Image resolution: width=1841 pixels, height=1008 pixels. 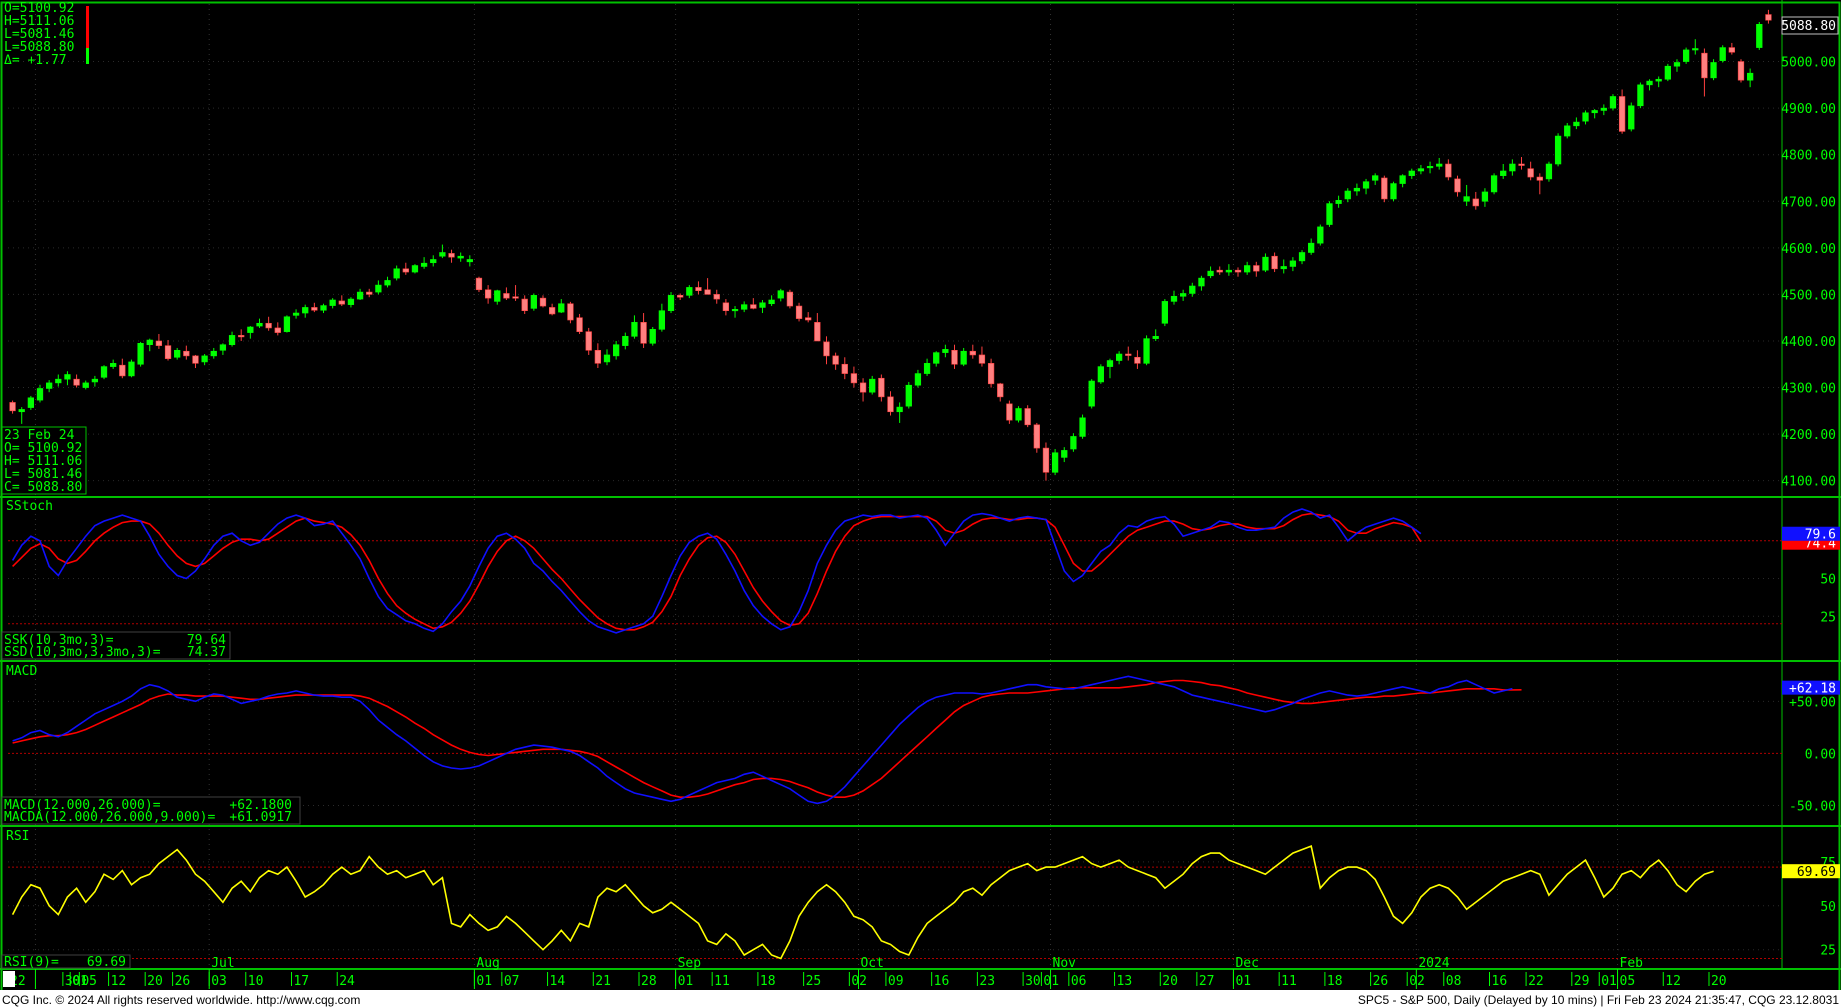 What do you see at coordinates (1246, 963) in the screenshot?
I see `month-label: Dec` at bounding box center [1246, 963].